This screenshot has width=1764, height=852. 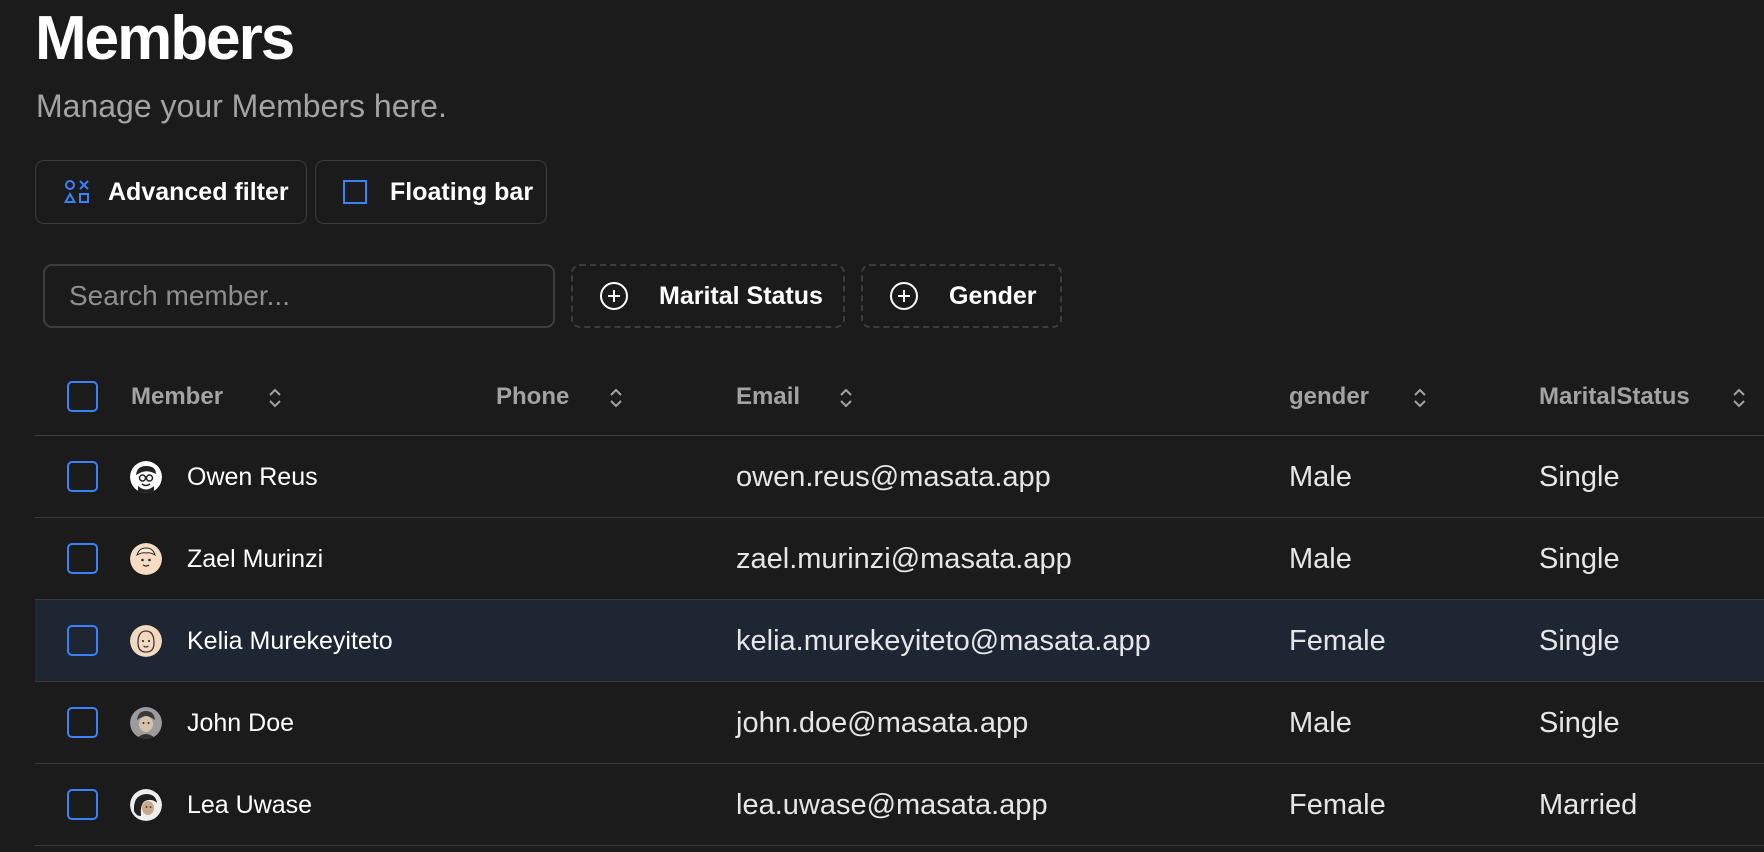 I want to click on column-header-email: Email, so click(x=794, y=397).